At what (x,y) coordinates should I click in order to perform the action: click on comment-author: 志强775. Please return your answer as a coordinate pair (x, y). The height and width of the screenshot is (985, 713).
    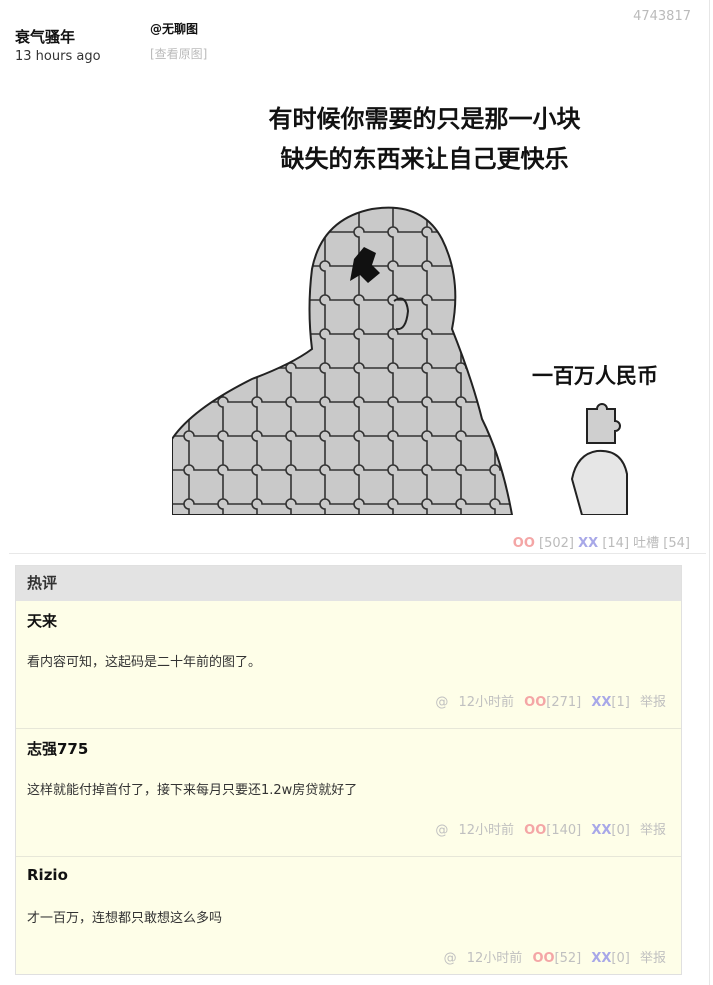
    Looking at the image, I should click on (57, 748).